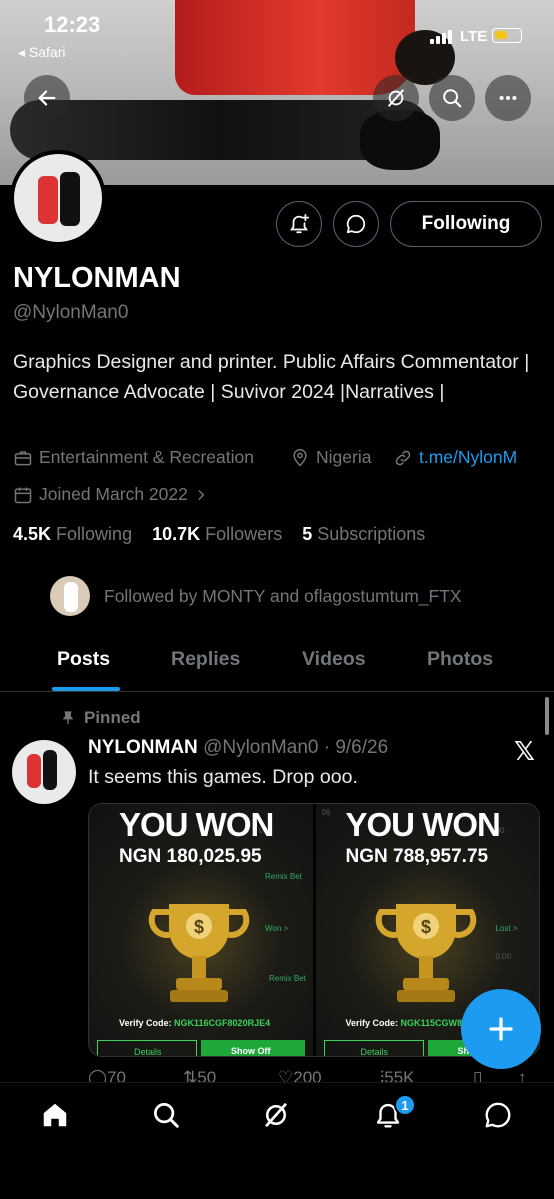 This screenshot has height=1199, width=554. Describe the element at coordinates (442, 37) in the screenshot. I see `signal-icon` at that location.